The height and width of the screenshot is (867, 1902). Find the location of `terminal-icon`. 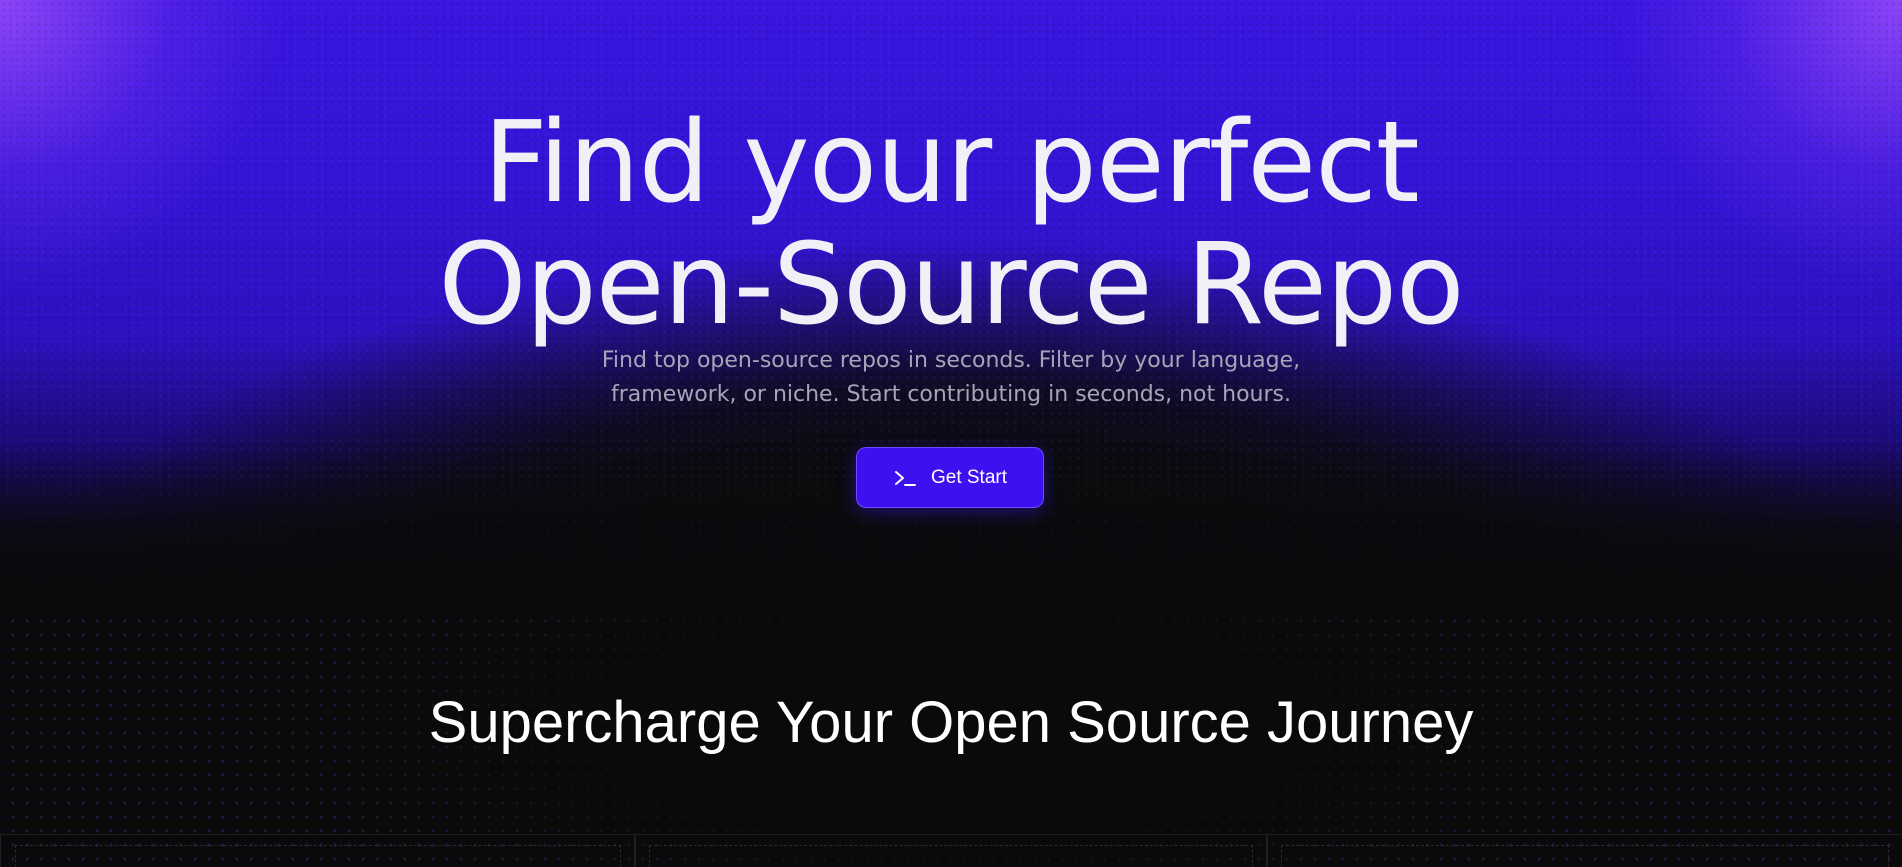

terminal-icon is located at coordinates (906, 478).